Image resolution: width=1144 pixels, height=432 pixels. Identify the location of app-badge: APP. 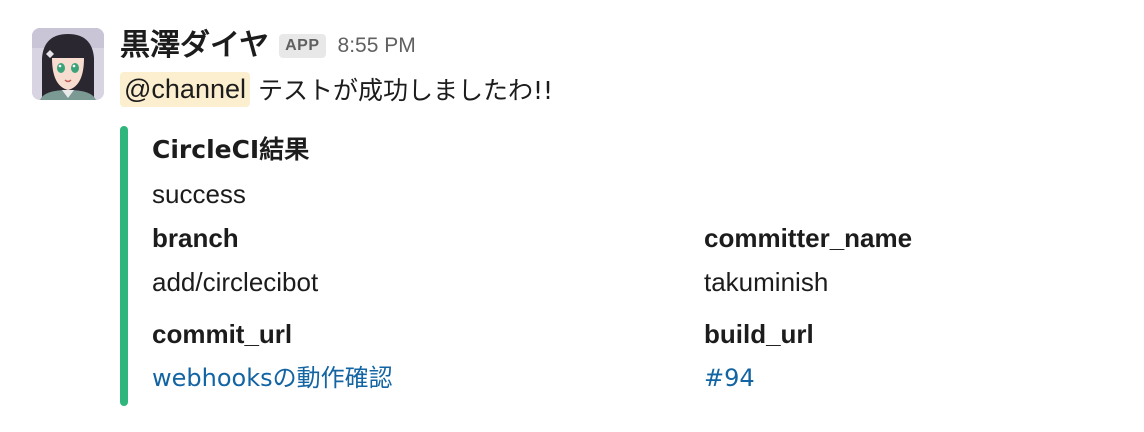
(302, 46).